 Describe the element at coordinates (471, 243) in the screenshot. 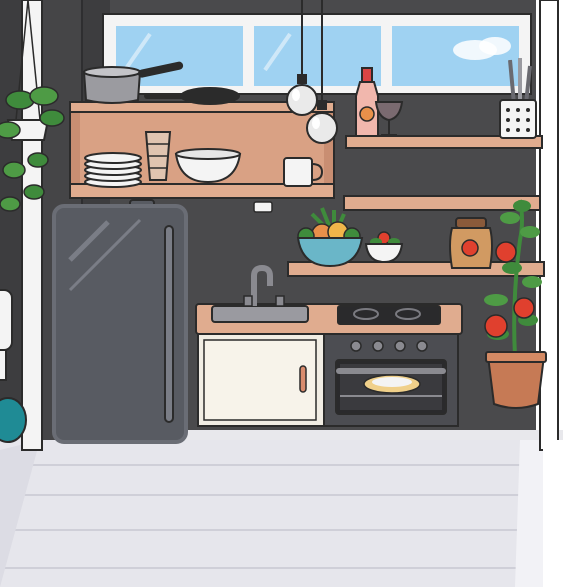

I see `jar-icon` at that location.